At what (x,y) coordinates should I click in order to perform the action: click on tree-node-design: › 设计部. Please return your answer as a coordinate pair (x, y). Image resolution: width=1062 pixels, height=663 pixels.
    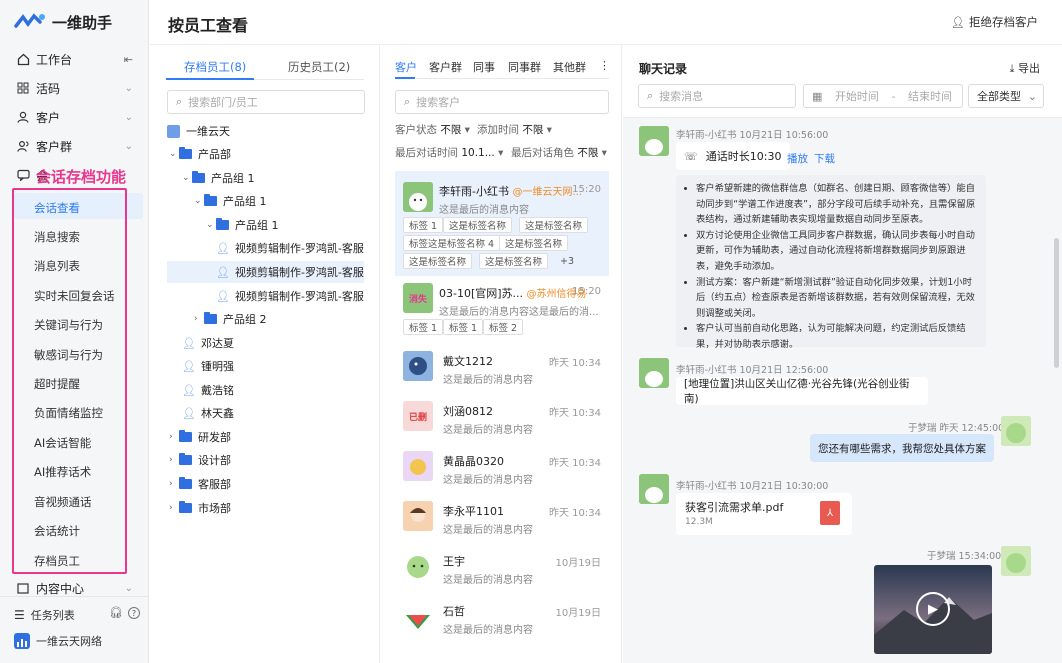
    Looking at the image, I should click on (269, 460).